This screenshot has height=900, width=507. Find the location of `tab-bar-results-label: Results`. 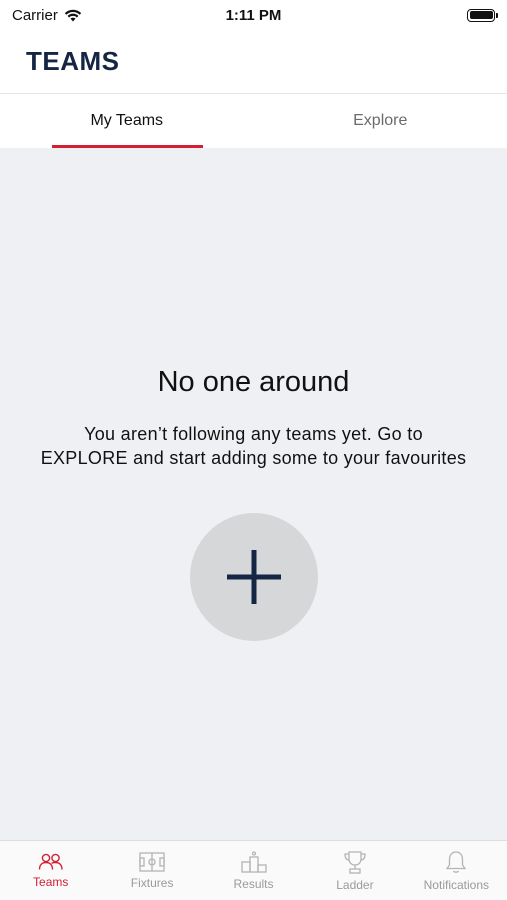

tab-bar-results-label: Results is located at coordinates (253, 883).